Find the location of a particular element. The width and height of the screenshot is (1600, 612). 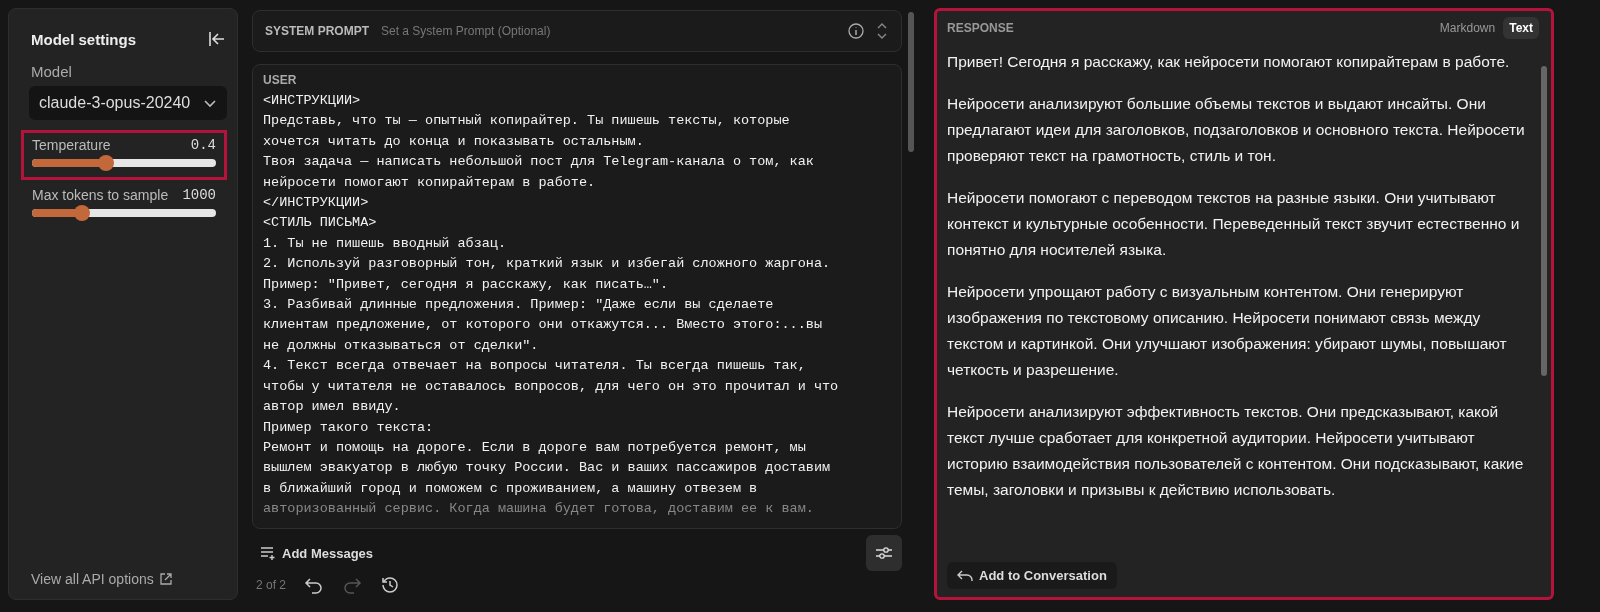

message-line: вышлем эвакуатор в любую точку России. Вас и ваших пассажиров доставим is located at coordinates (547, 468).